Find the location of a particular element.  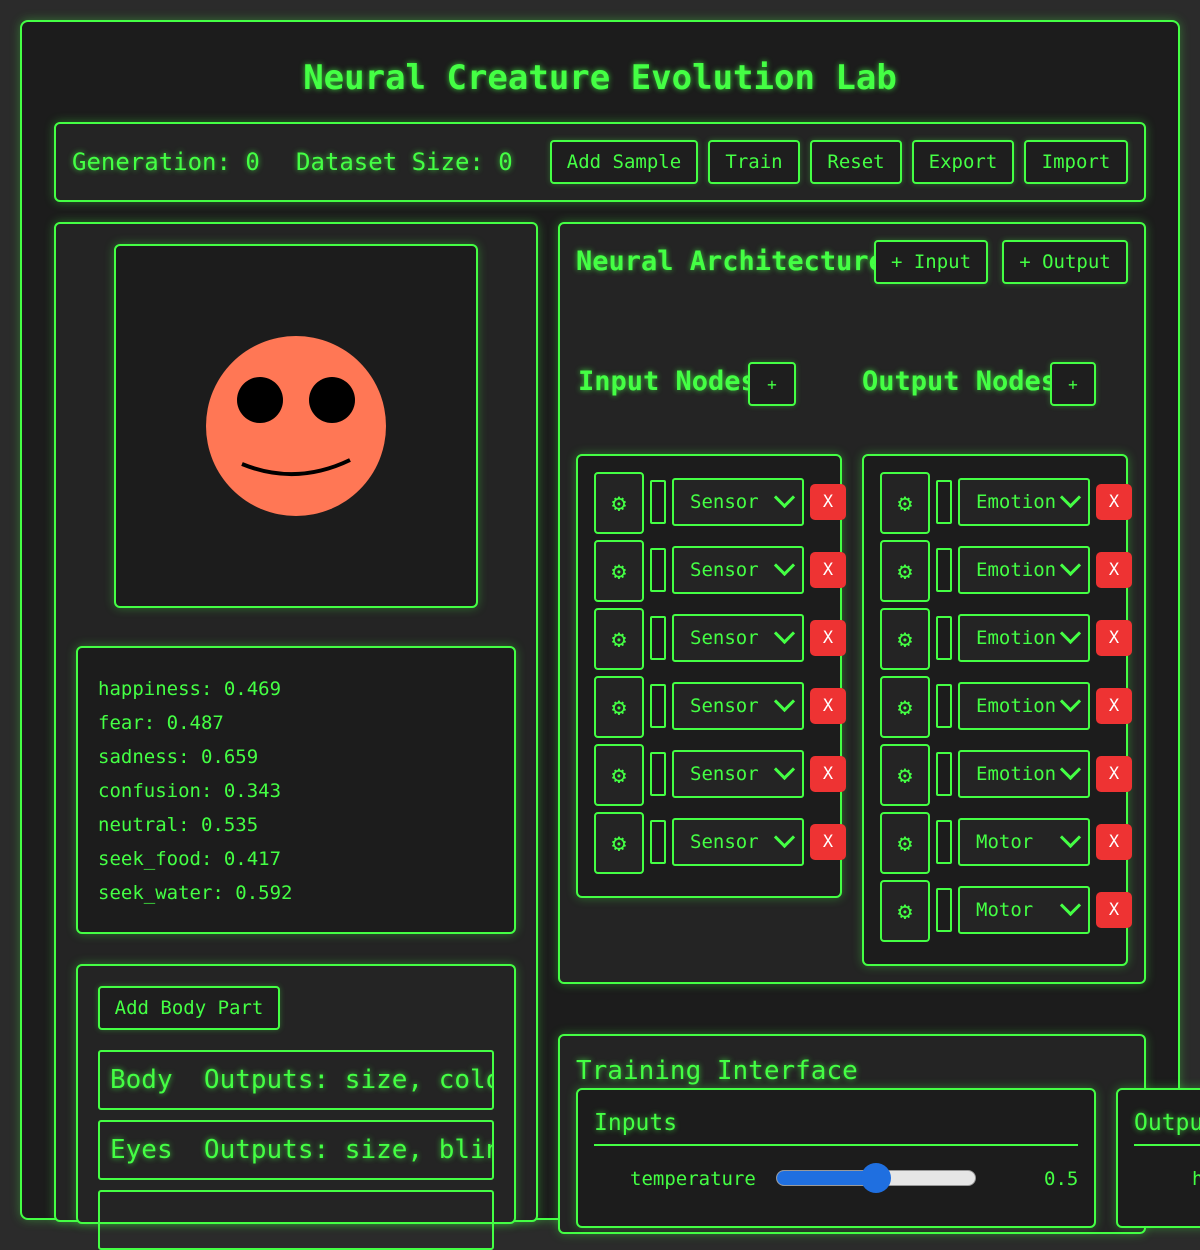

emotion-value: confusion: 0.343 is located at coordinates (190, 791).